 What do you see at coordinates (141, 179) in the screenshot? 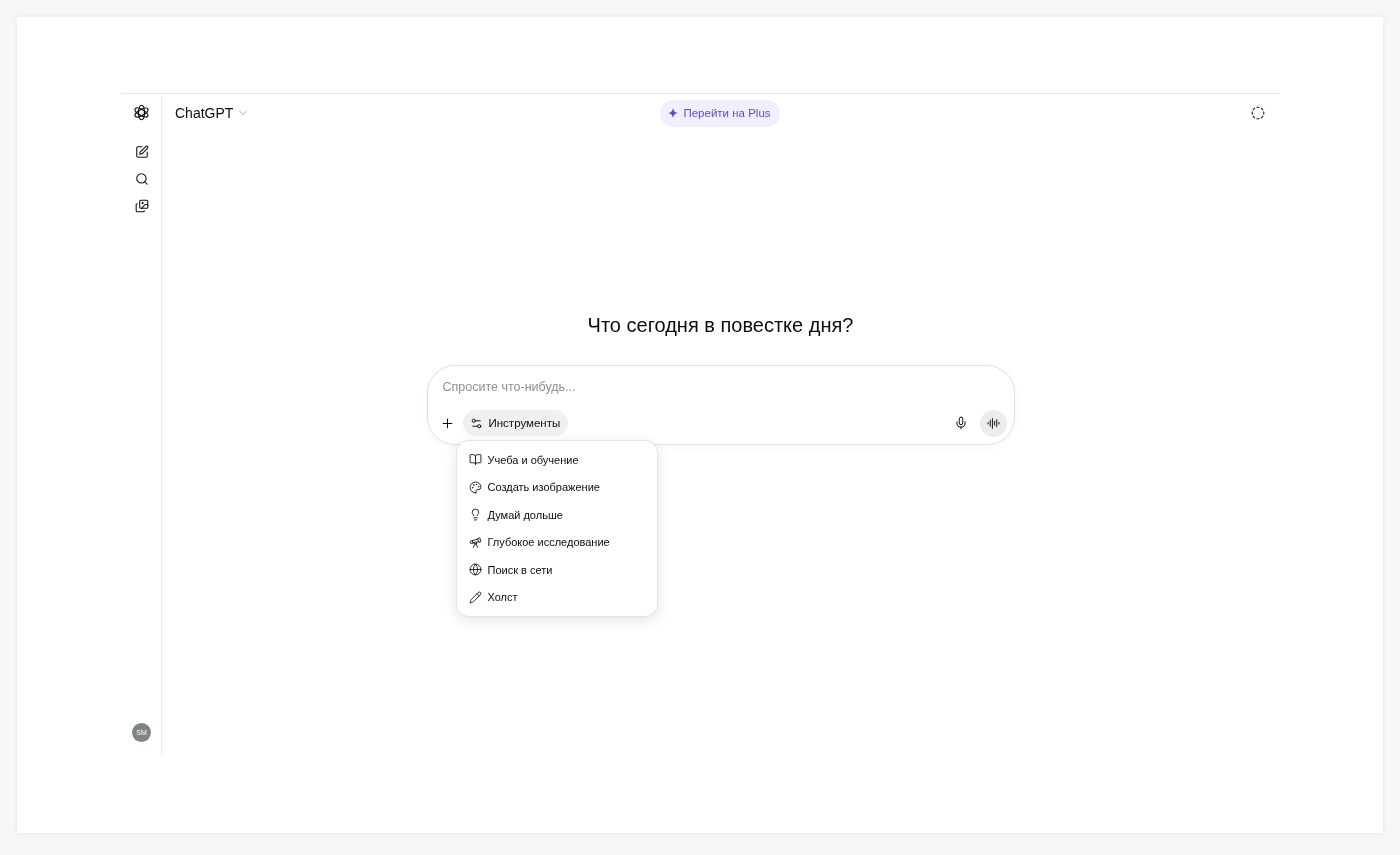
I see `search-icon` at bounding box center [141, 179].